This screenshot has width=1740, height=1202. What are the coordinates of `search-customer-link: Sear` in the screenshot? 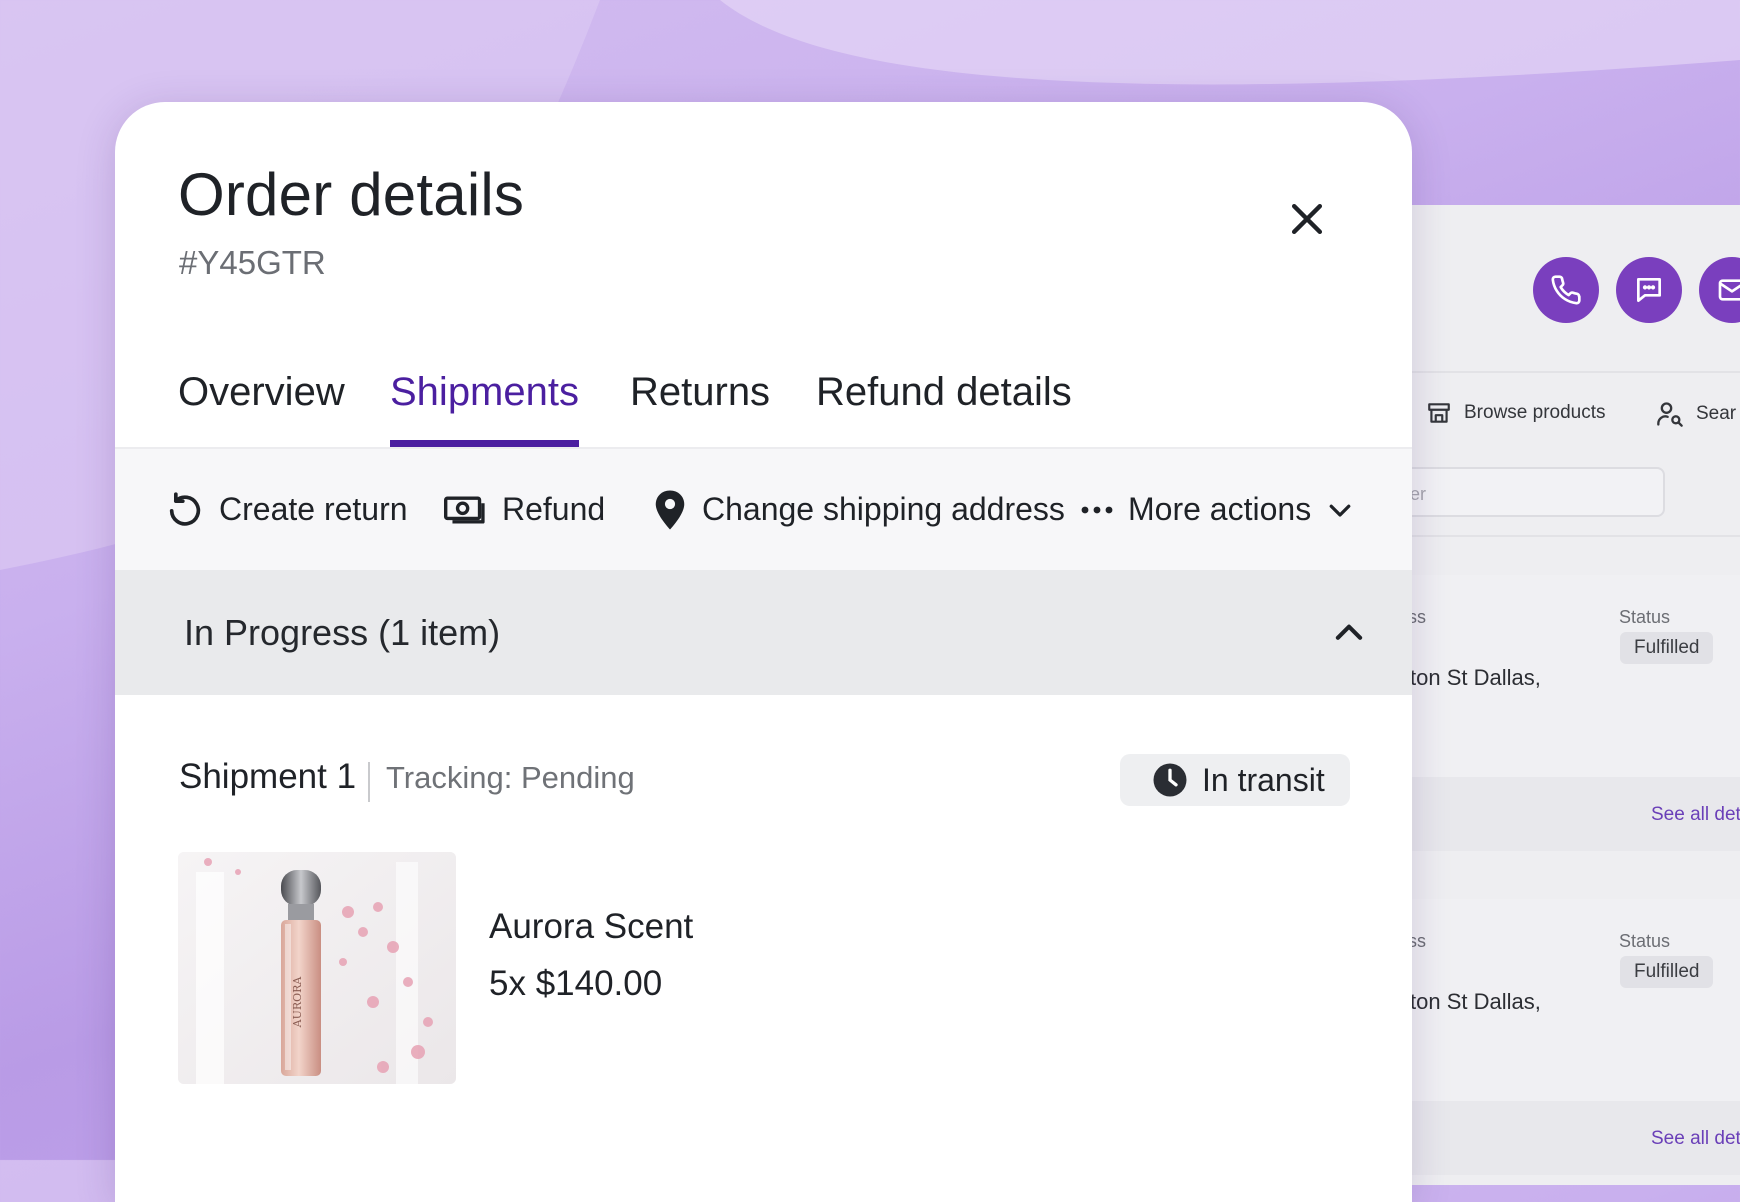 It's located at (1696, 414).